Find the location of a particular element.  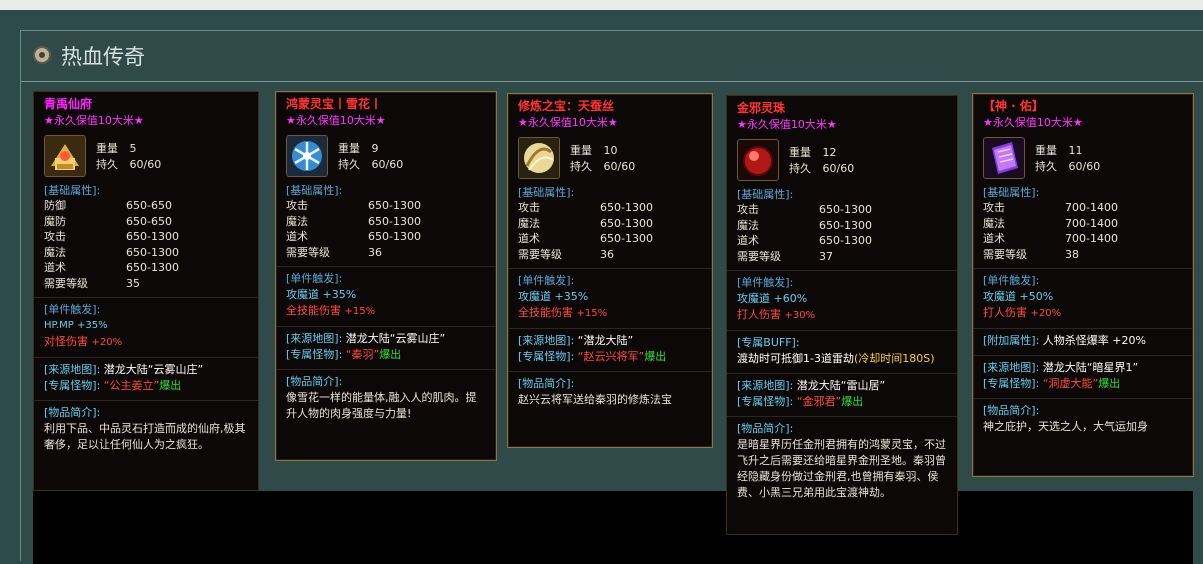

weight-value: 9 is located at coordinates (375, 148).